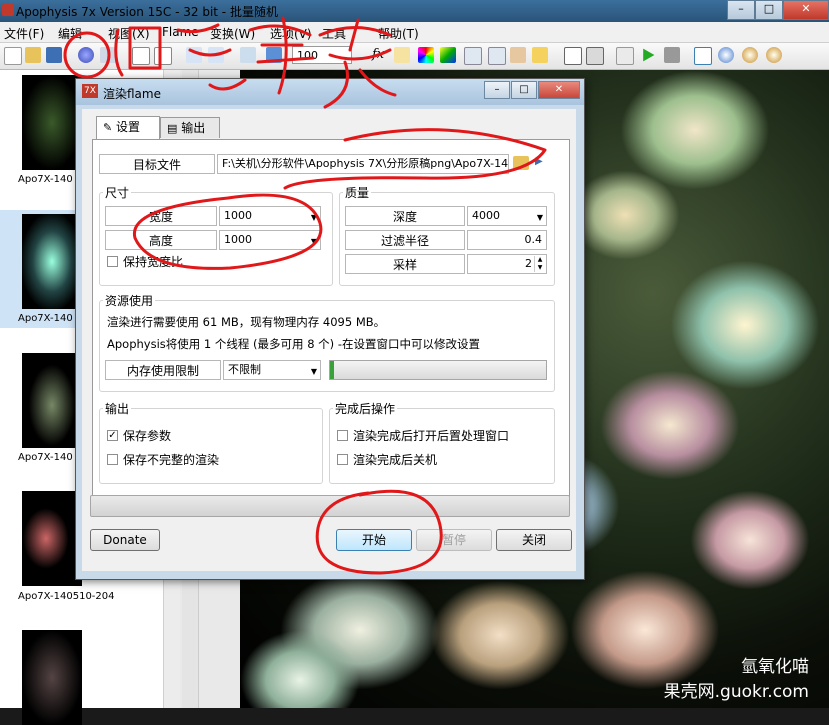 The width and height of the screenshot is (829, 725). I want to click on pointer-icon, so click(703, 56).